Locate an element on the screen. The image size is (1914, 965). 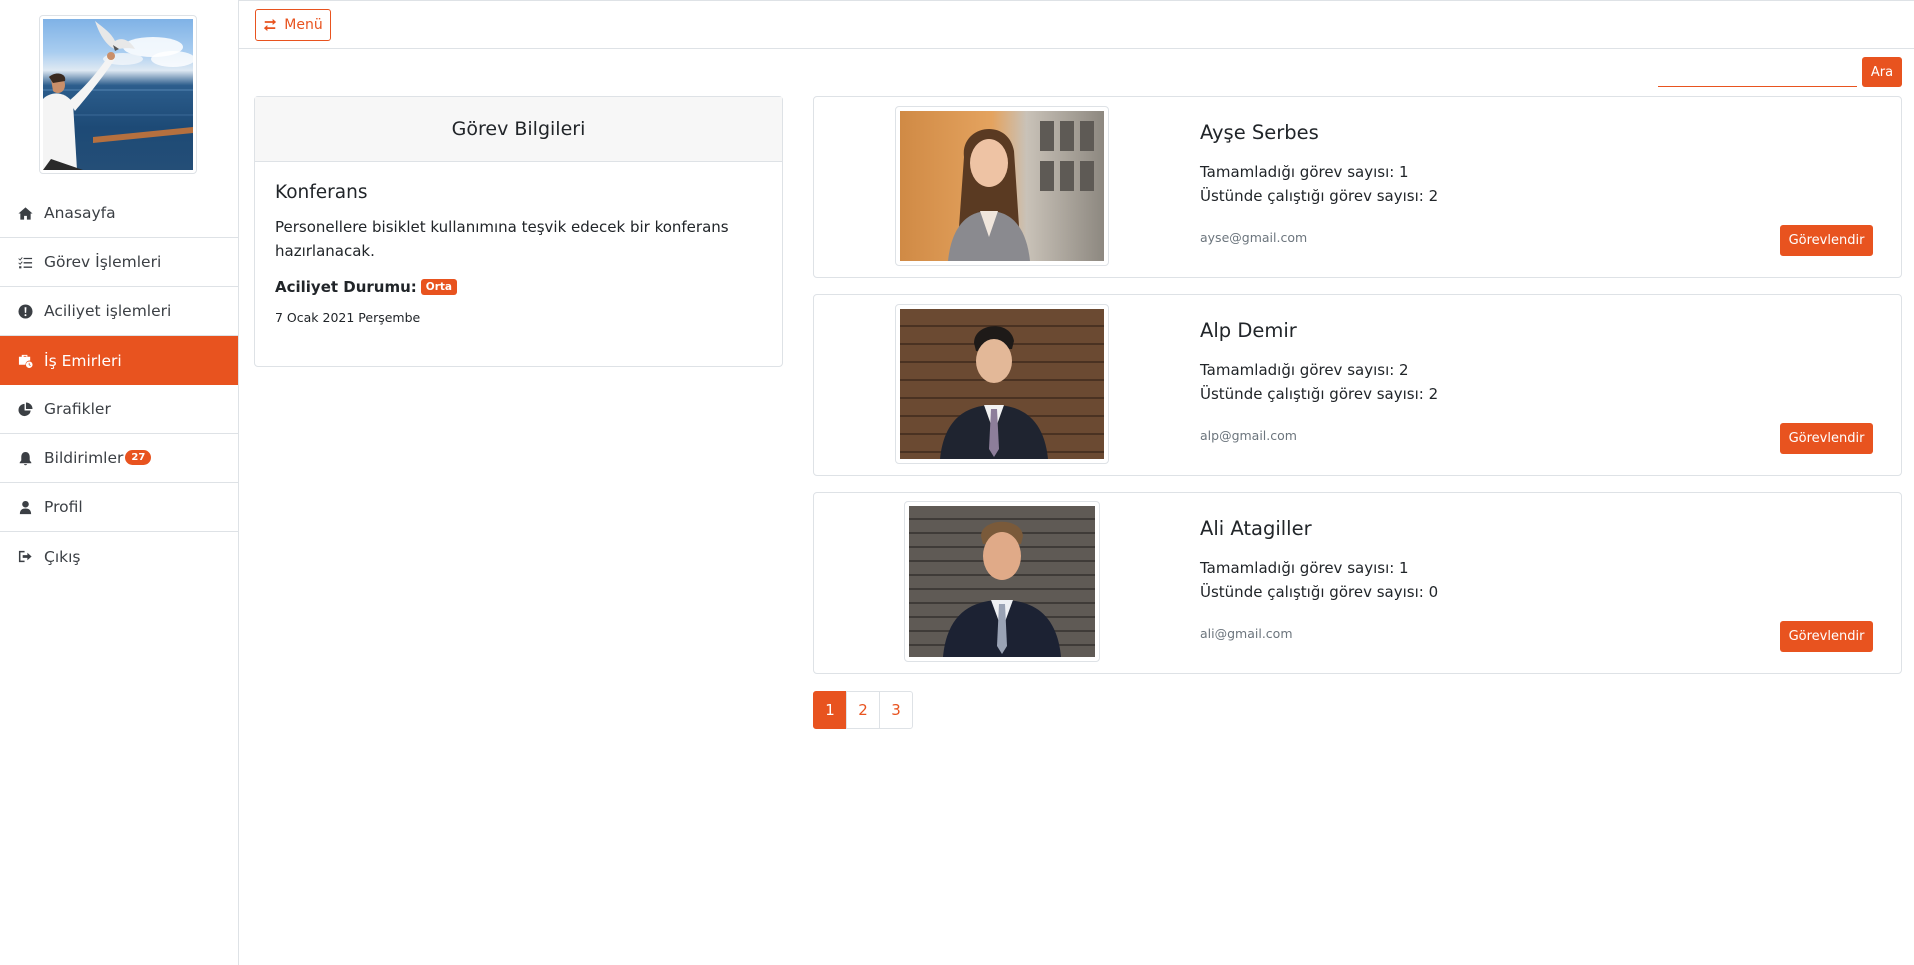
exclamation-circle-icon is located at coordinates (29, 311).